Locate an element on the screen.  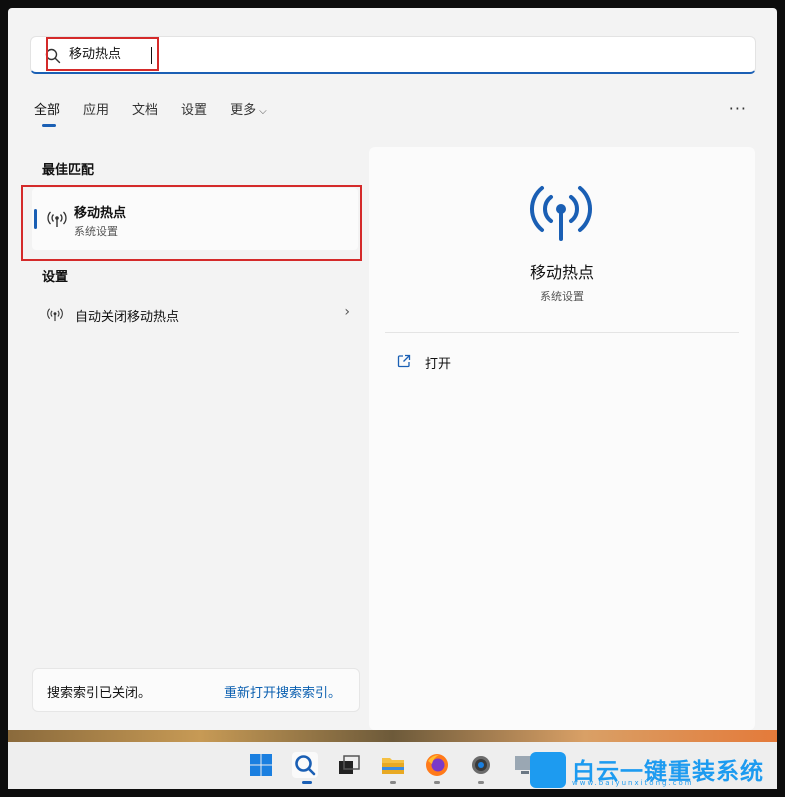
bird-logo-icon is located at coordinates (548, 770).